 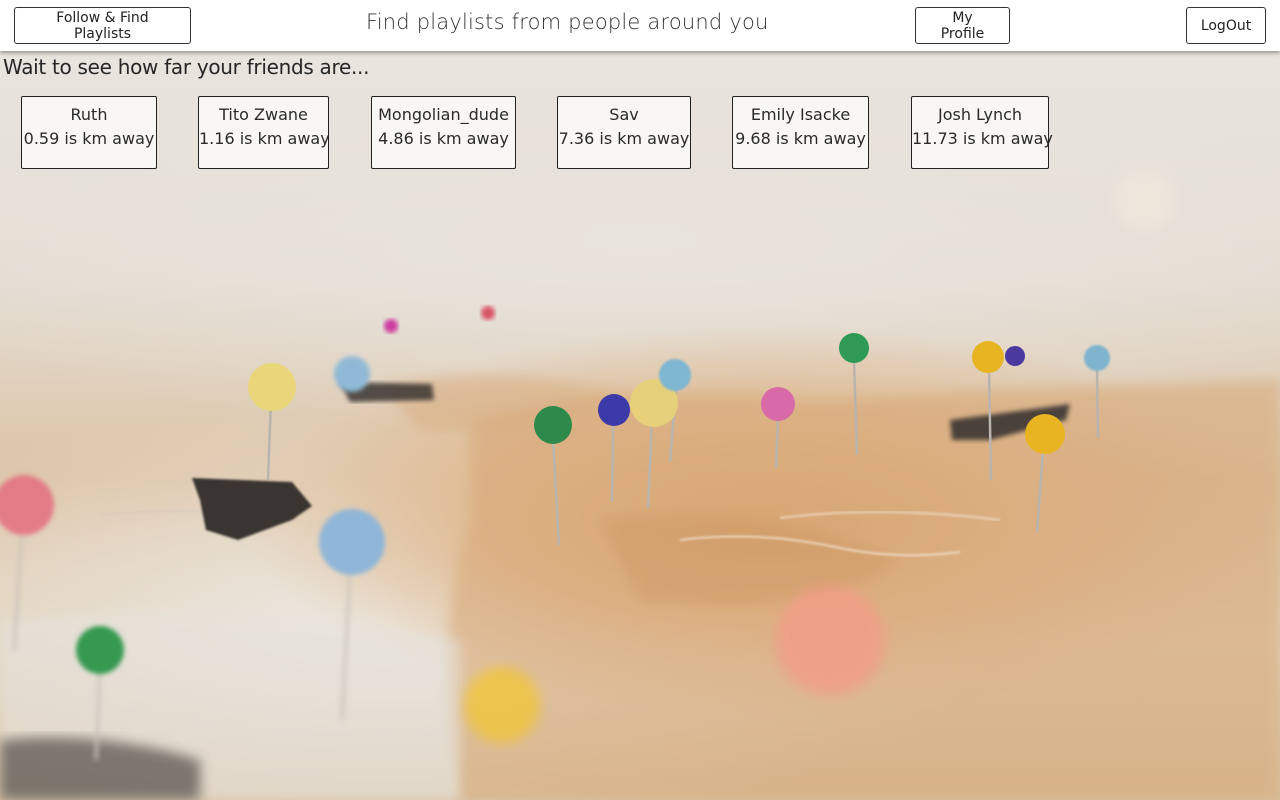 I want to click on friend-name: Mongolian_dude, so click(x=443, y=114).